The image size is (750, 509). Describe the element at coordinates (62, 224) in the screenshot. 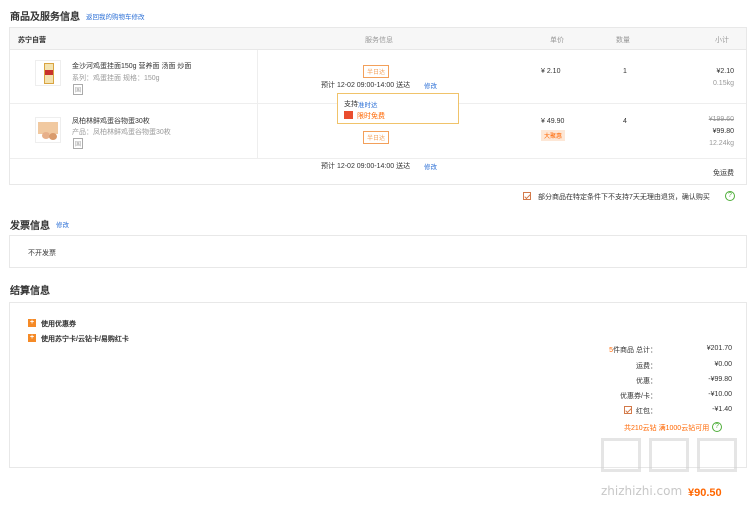

I see `invoice-edit-link: 修改` at that location.